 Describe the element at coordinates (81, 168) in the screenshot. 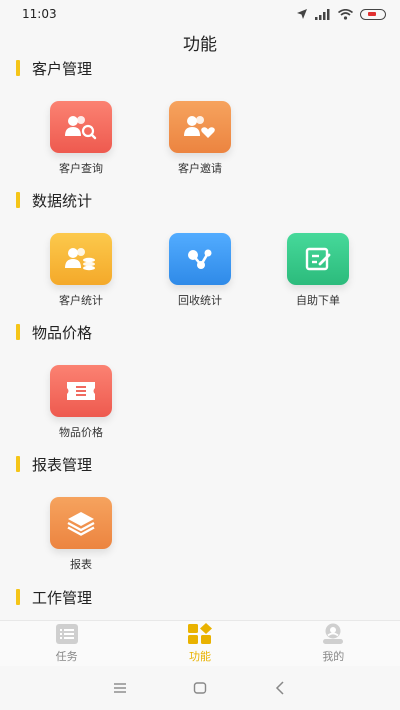

I see `tile-label: 客户查询` at that location.